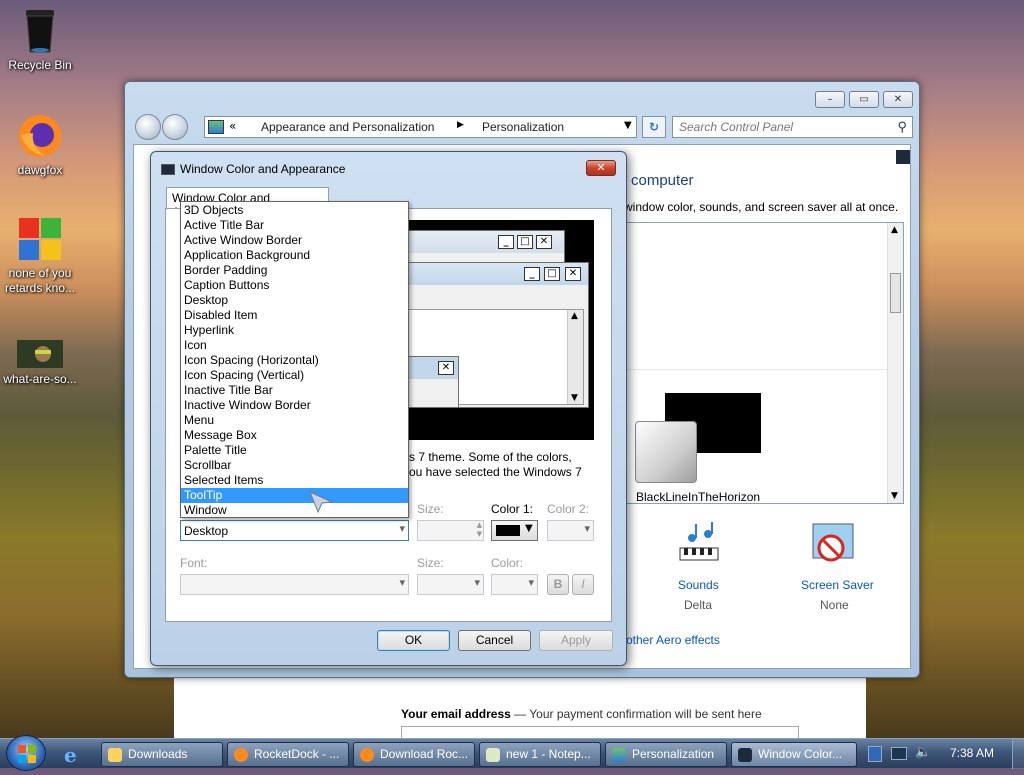 The image size is (1024, 775). Describe the element at coordinates (347, 127) in the screenshot. I see `breadcrumb-item: Appearance and Personalization` at that location.